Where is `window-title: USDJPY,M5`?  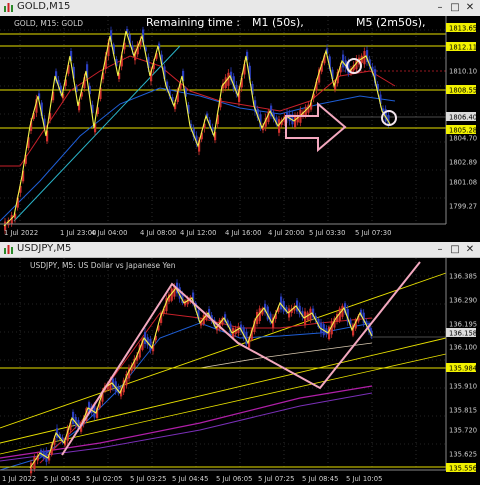
window-title: USDJPY,M5 is located at coordinates (44, 248).